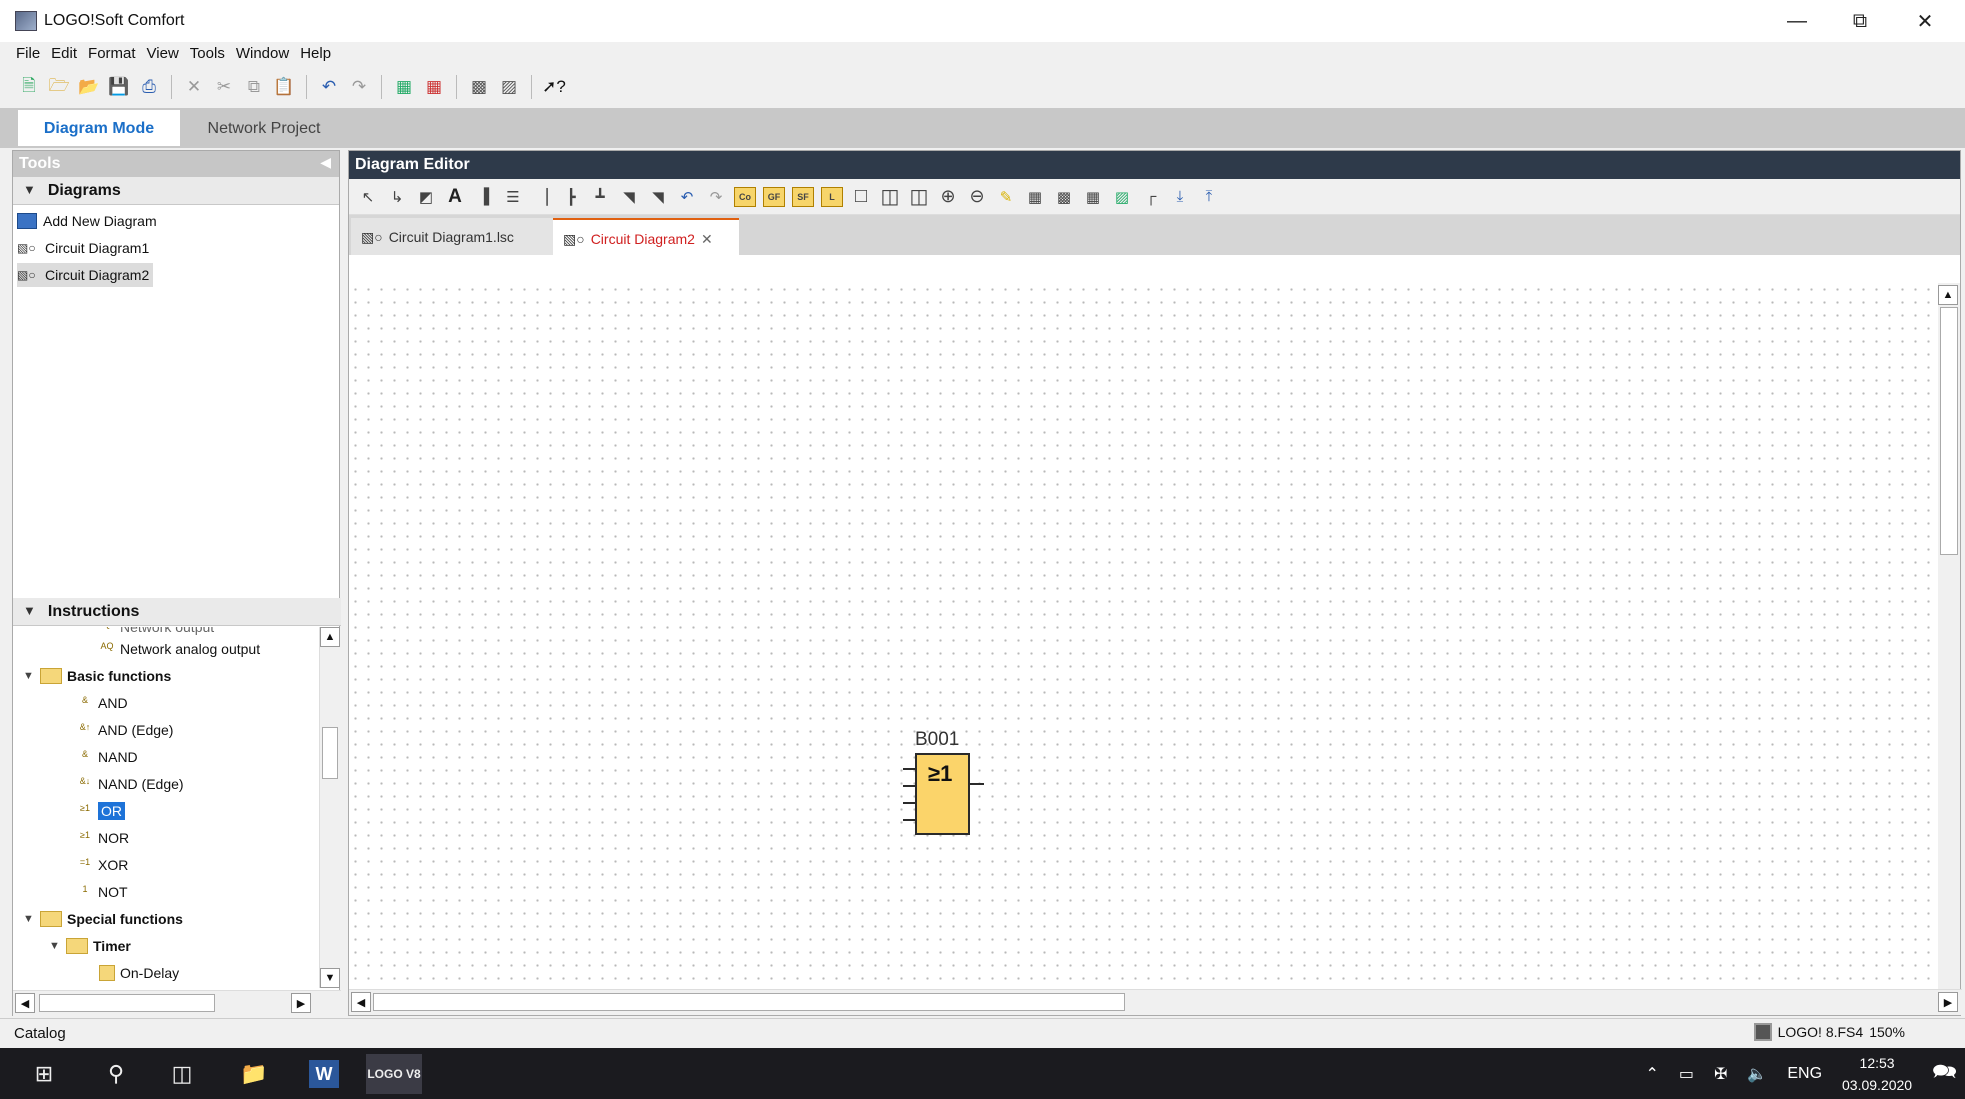  Describe the element at coordinates (404, 87) in the screenshot. I see `transfer-pc-to-logo-icon: ▦` at that location.